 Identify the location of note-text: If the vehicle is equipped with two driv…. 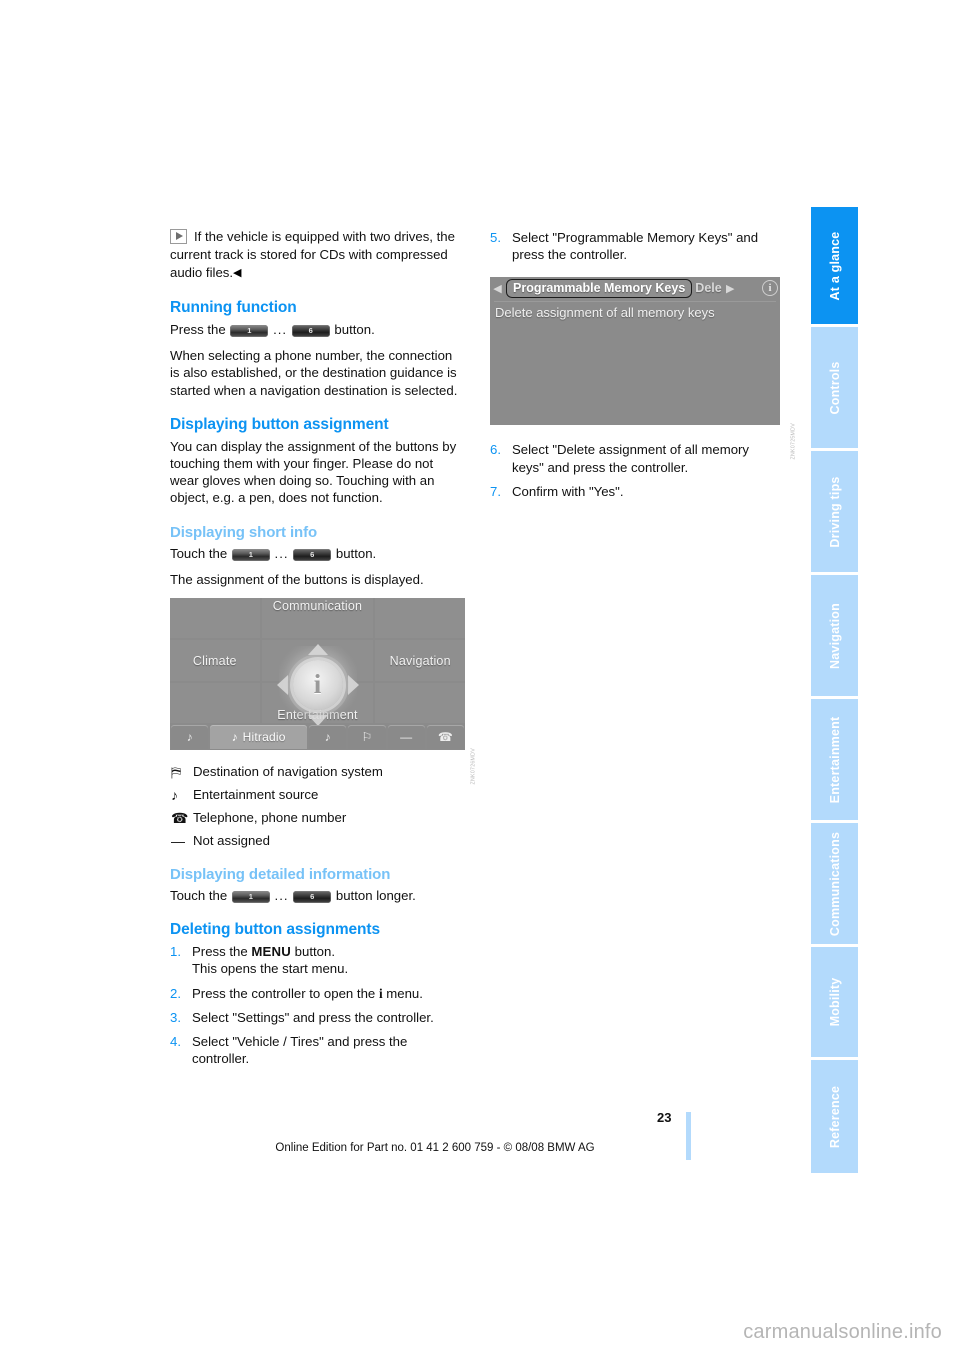
(312, 254).